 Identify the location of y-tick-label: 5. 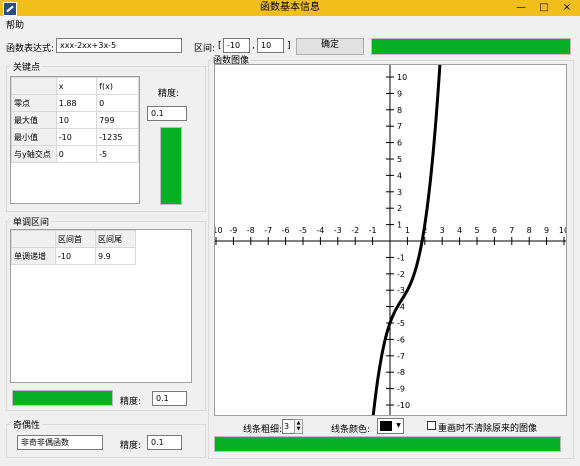
(399, 159).